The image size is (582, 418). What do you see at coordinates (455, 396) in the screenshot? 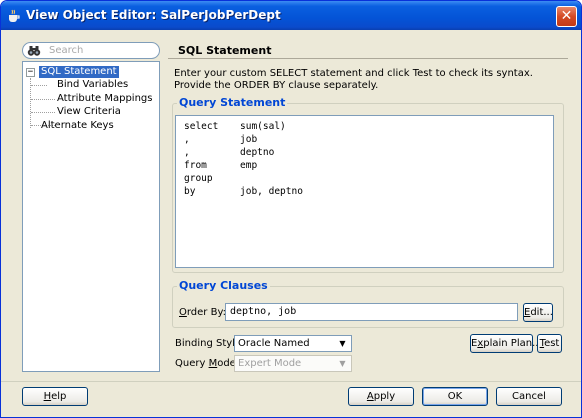
I see `ok-button: OK` at bounding box center [455, 396].